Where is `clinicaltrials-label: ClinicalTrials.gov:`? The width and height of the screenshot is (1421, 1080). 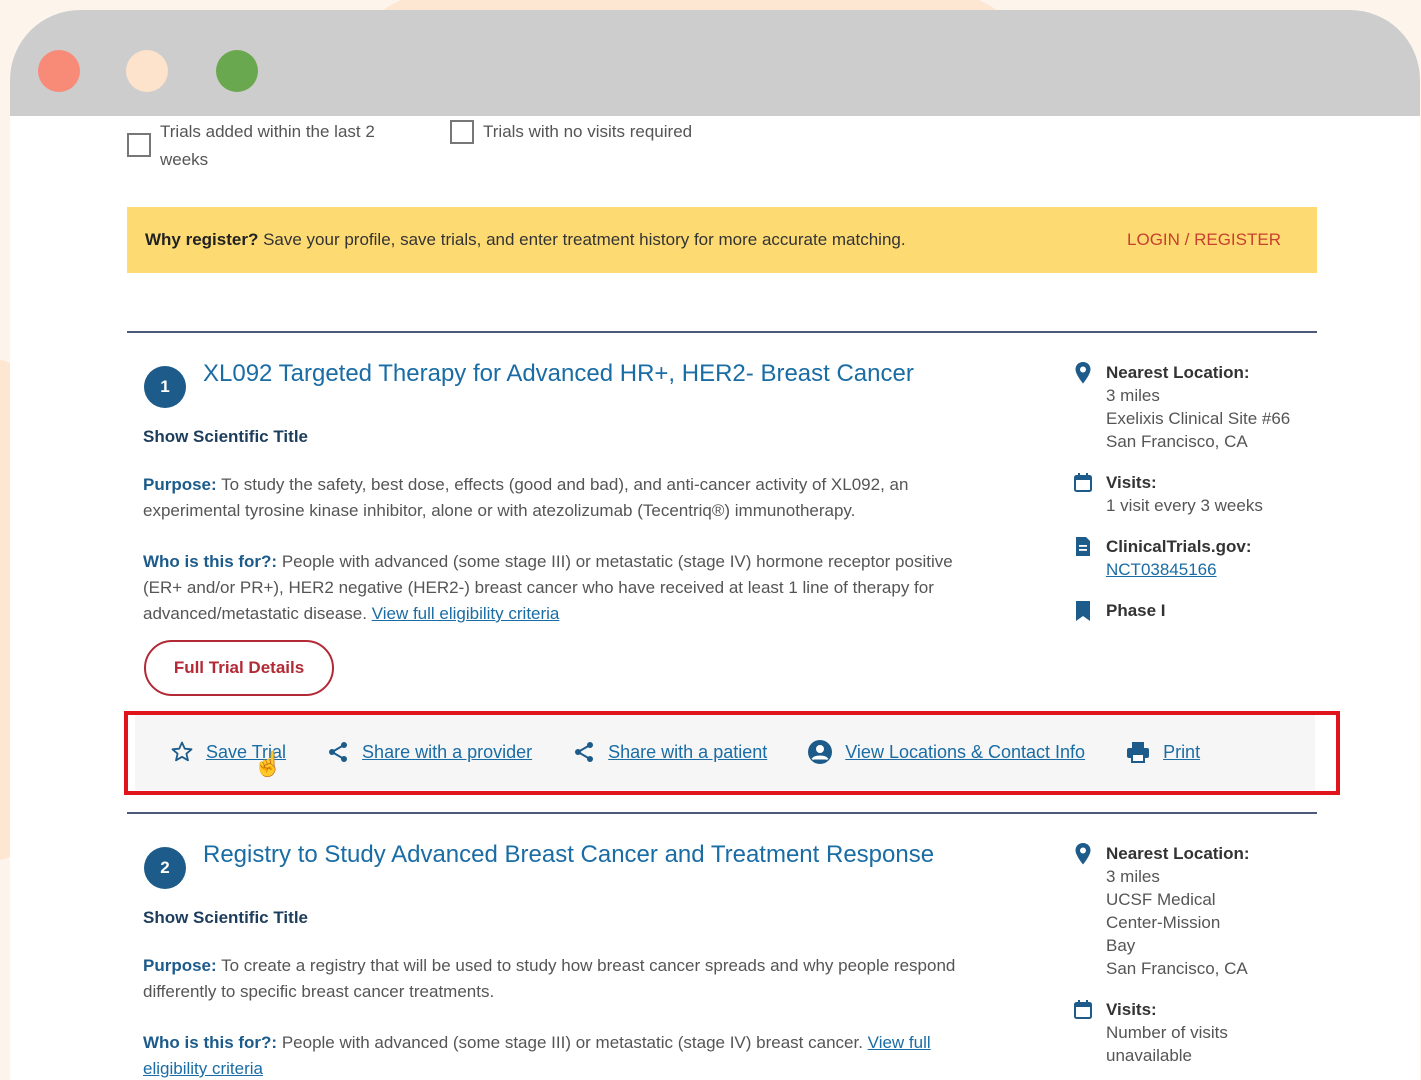 clinicaltrials-label: ClinicalTrials.gov: is located at coordinates (1179, 546).